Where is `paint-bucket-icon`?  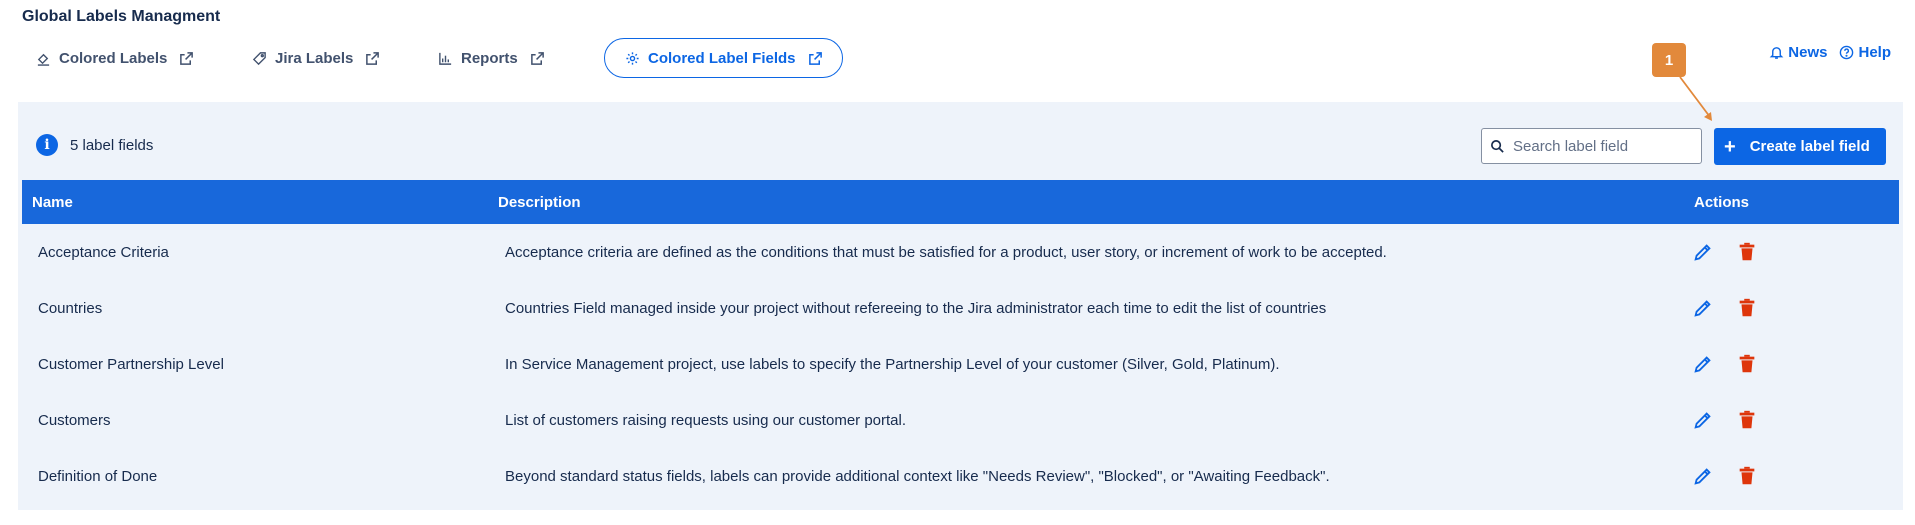 paint-bucket-icon is located at coordinates (43, 59).